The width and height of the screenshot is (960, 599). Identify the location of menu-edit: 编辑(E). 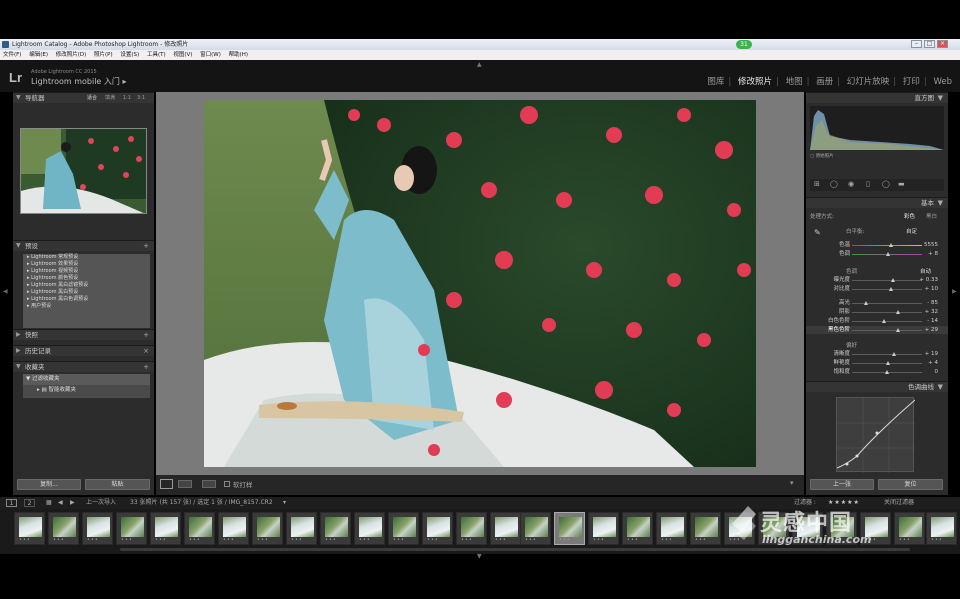
(38, 55).